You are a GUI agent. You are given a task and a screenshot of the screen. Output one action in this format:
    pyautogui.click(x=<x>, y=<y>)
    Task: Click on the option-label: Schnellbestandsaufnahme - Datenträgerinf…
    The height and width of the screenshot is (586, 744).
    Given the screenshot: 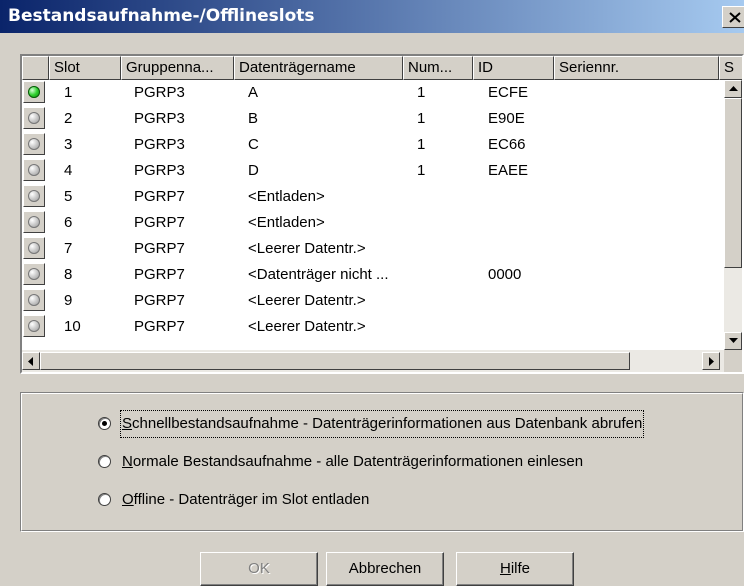 What is the action you would take?
    pyautogui.click(x=382, y=424)
    